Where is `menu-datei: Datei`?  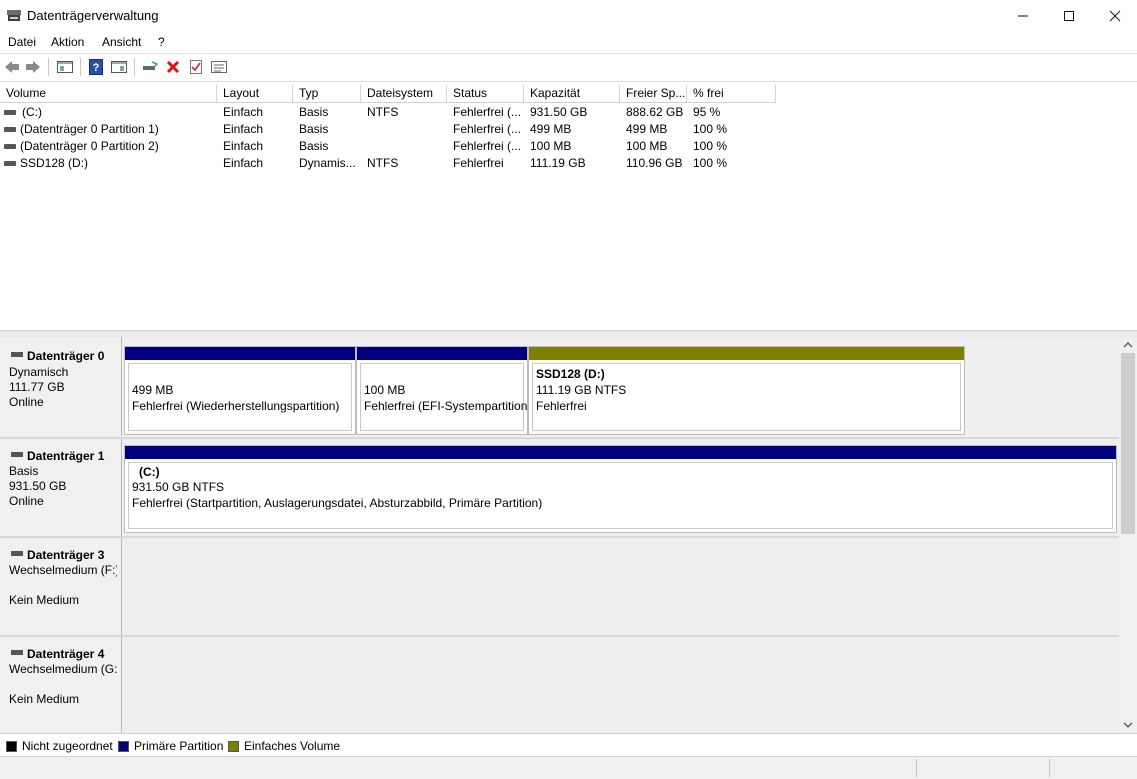
menu-datei: Datei is located at coordinates (22, 42).